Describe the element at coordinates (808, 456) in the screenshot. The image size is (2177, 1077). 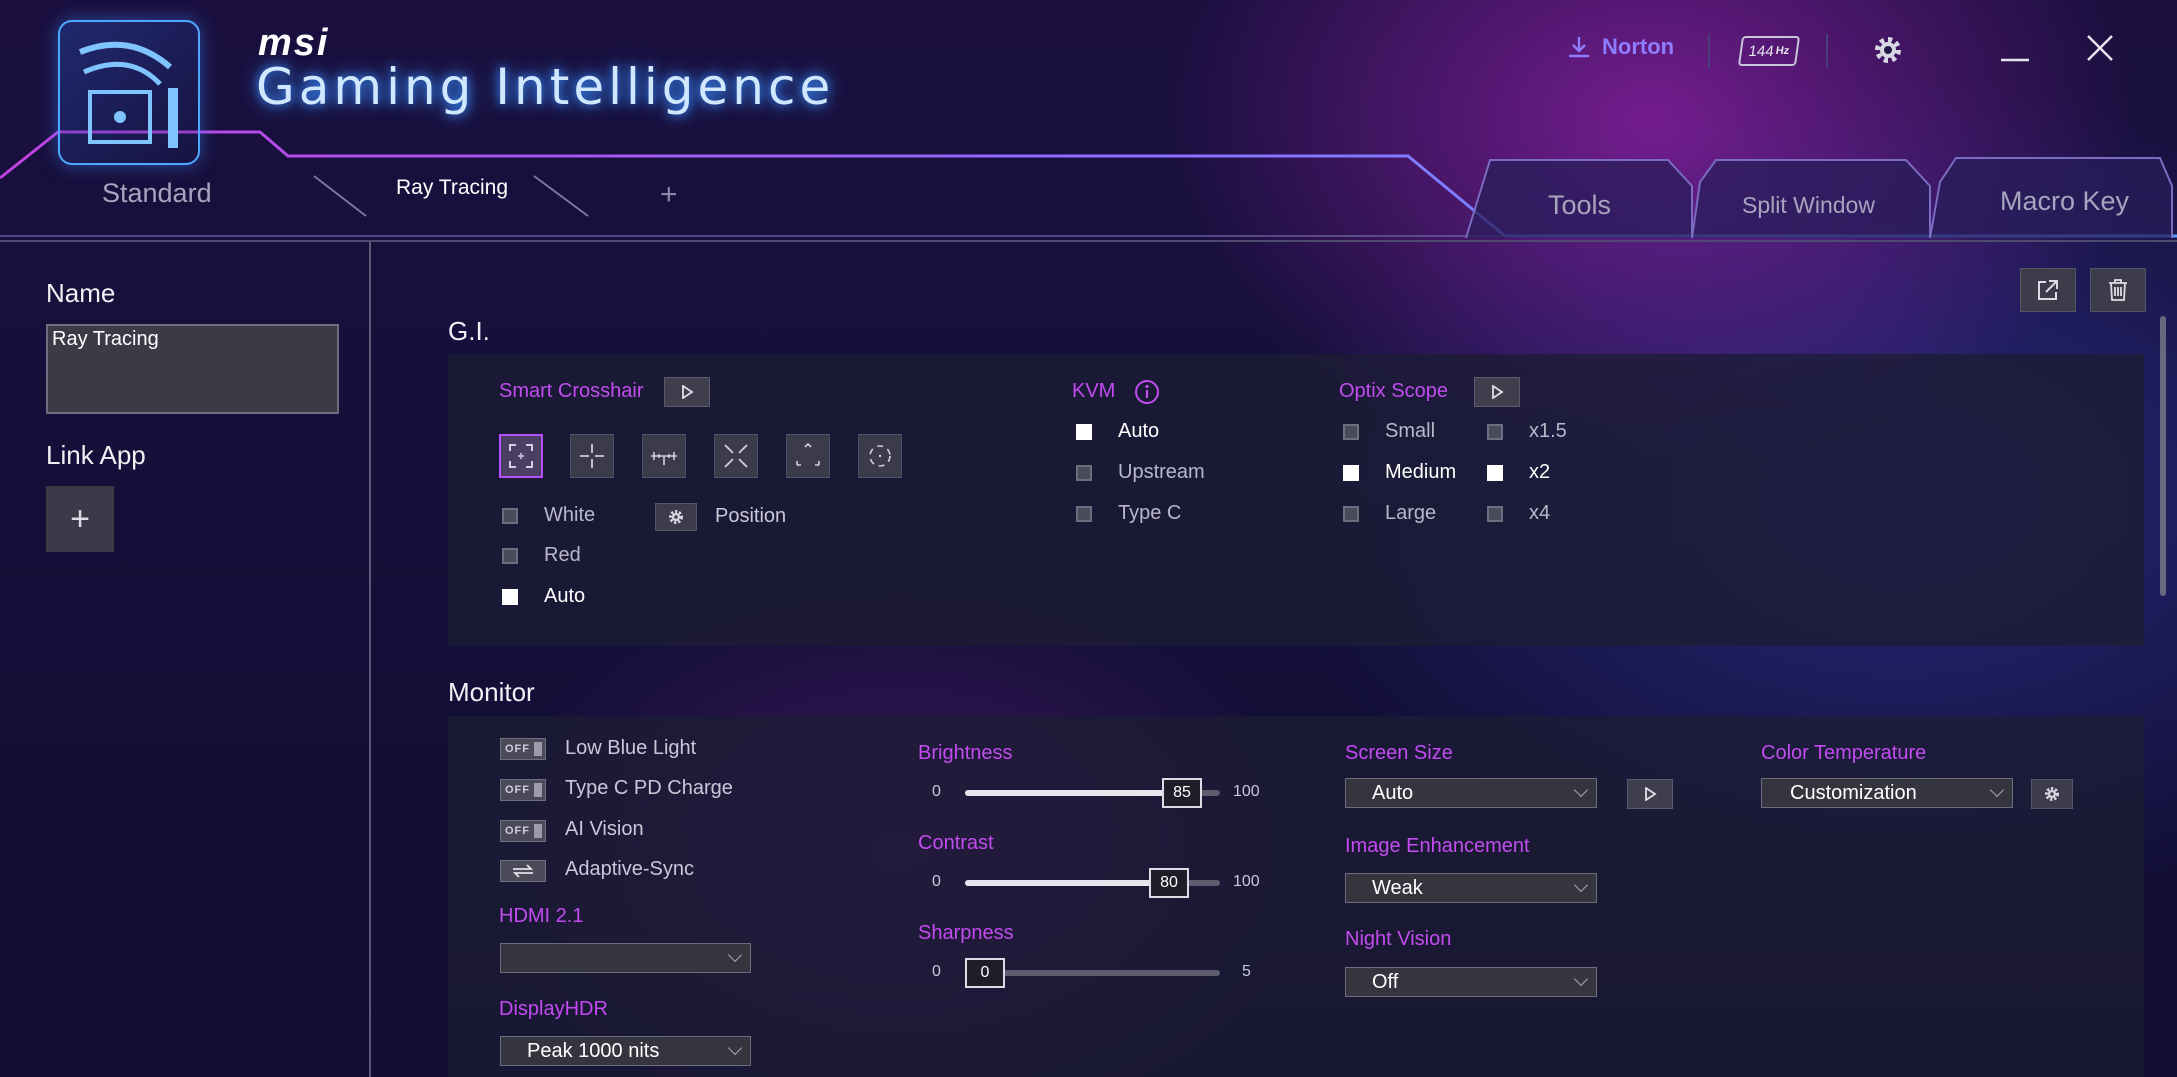
I see `crosshair-style-5-button` at that location.